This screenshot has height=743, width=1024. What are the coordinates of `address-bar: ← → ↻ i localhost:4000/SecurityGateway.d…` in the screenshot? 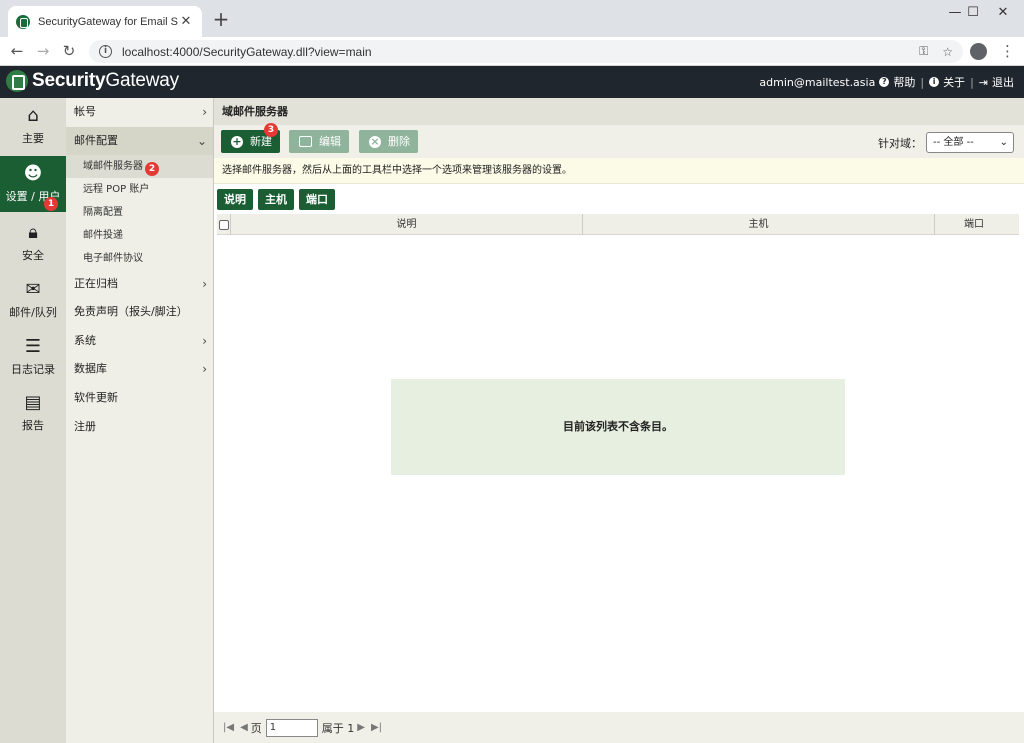 It's located at (512, 51).